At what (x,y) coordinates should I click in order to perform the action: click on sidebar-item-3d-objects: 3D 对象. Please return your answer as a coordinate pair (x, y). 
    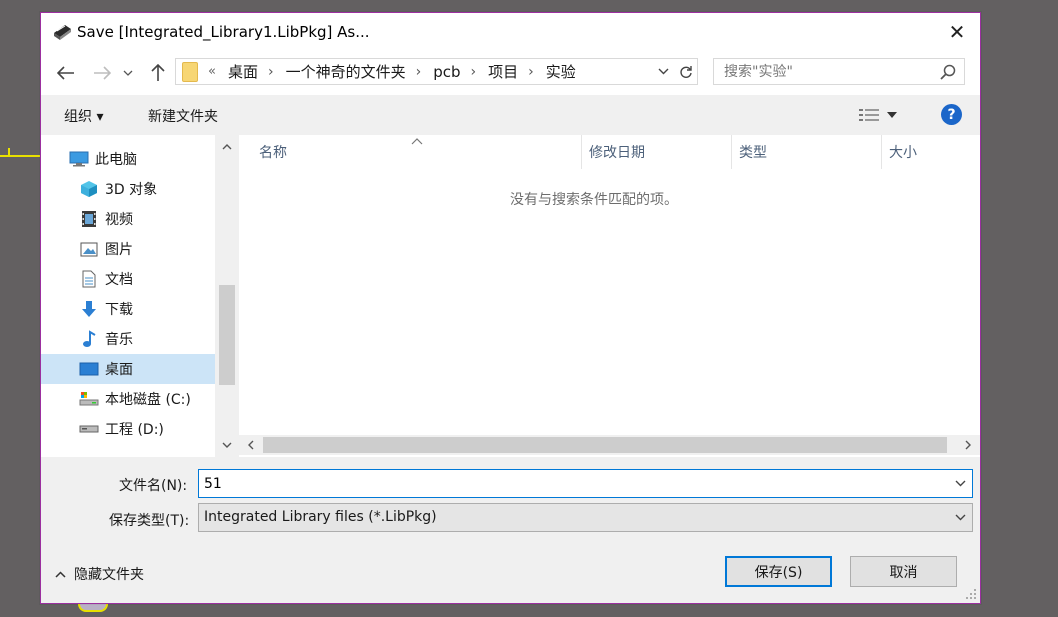
    Looking at the image, I should click on (128, 189).